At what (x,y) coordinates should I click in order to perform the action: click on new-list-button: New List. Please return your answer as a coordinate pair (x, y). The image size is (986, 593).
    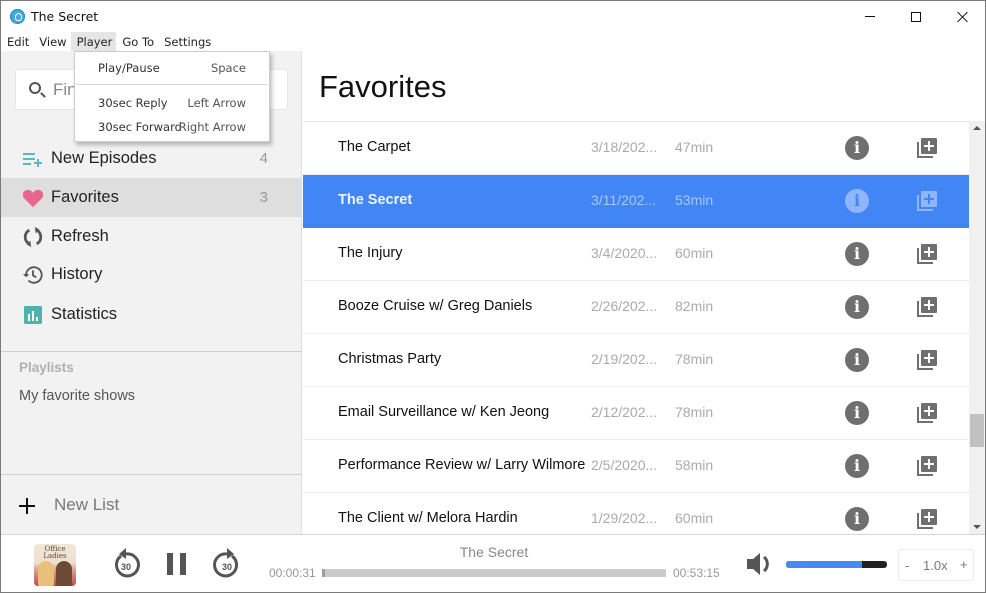
    Looking at the image, I should click on (151, 507).